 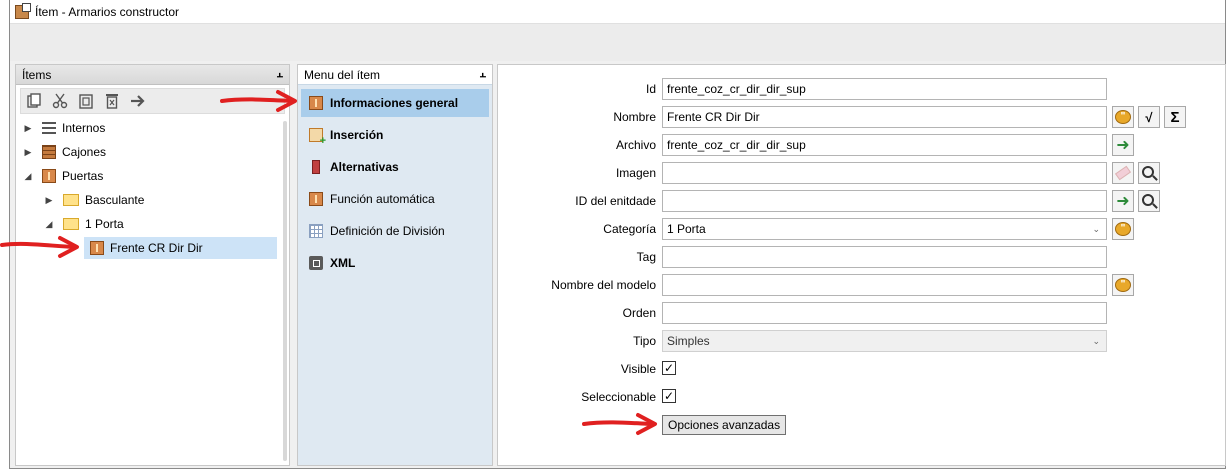 I want to click on tree-item-frente-cr-dir-dir: Frente CR Dir Dir, so click(x=180, y=248).